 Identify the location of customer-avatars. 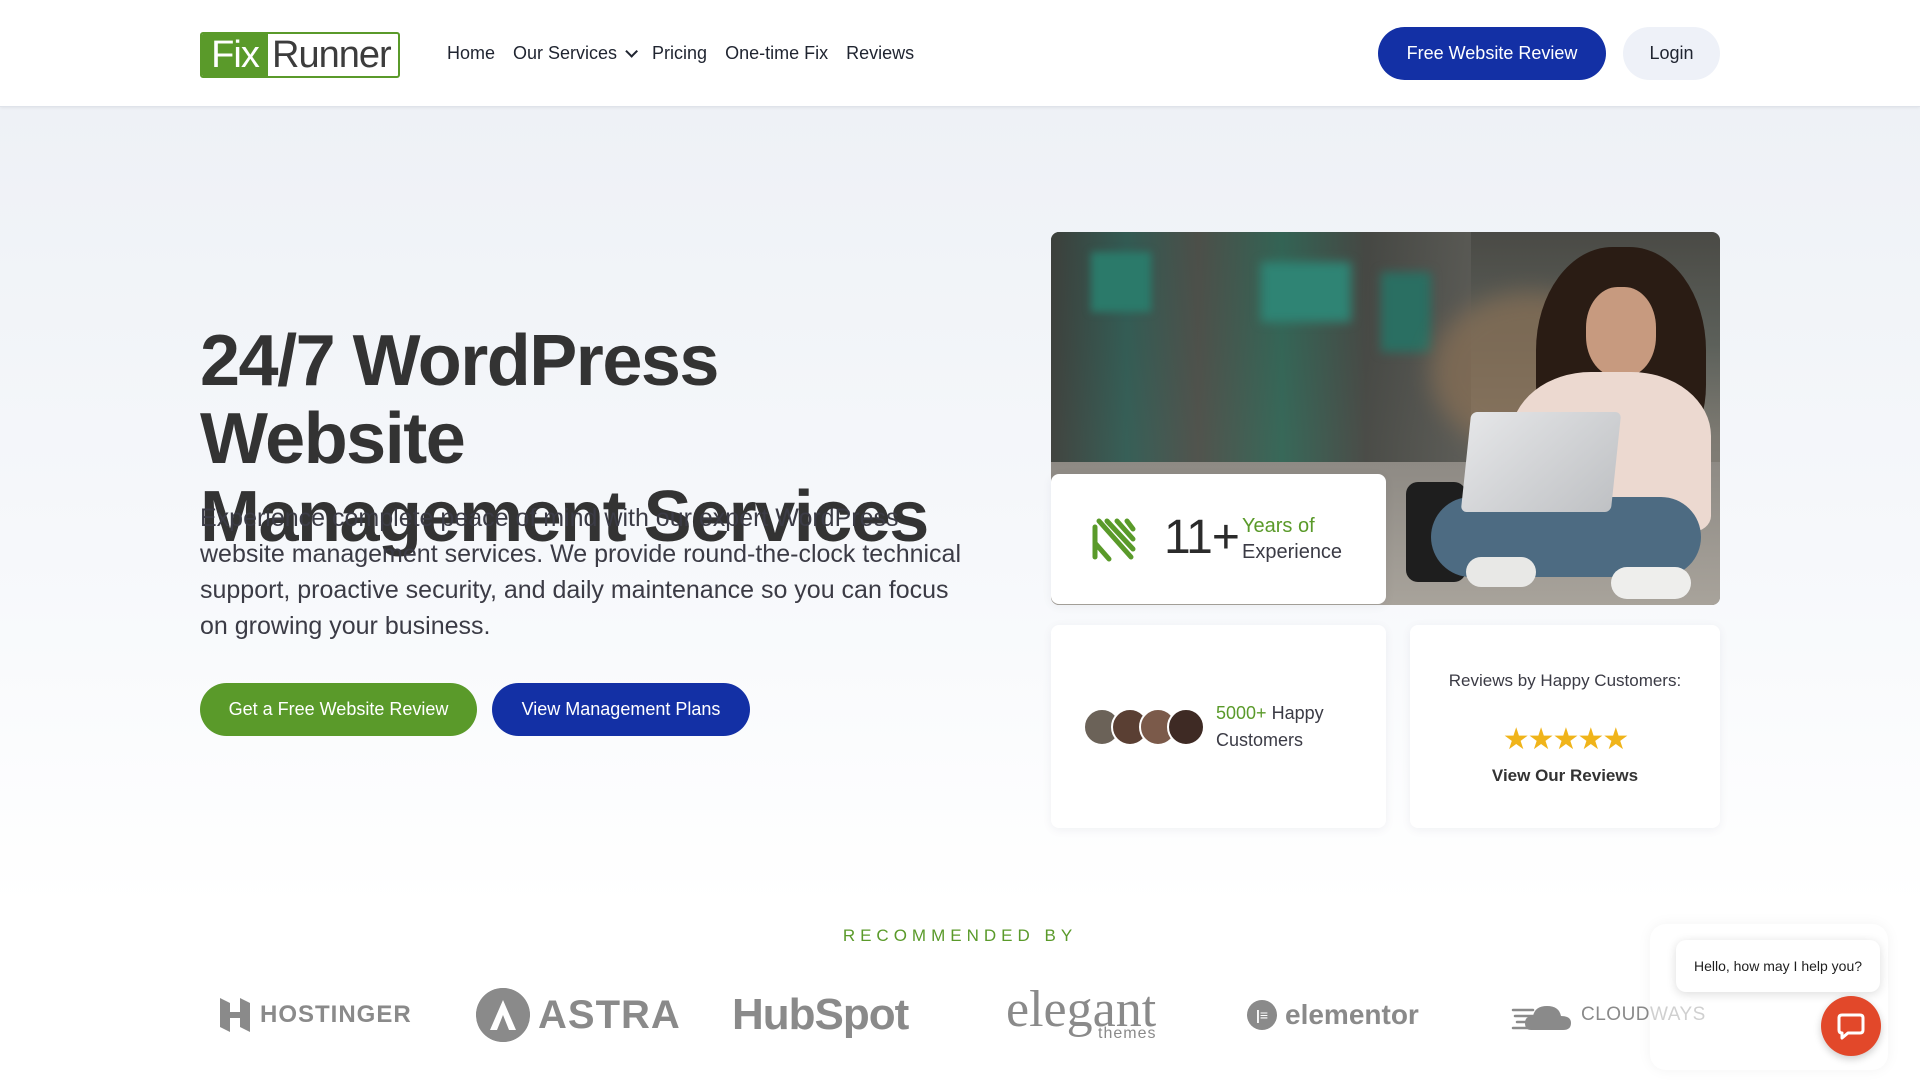
(1144, 727).